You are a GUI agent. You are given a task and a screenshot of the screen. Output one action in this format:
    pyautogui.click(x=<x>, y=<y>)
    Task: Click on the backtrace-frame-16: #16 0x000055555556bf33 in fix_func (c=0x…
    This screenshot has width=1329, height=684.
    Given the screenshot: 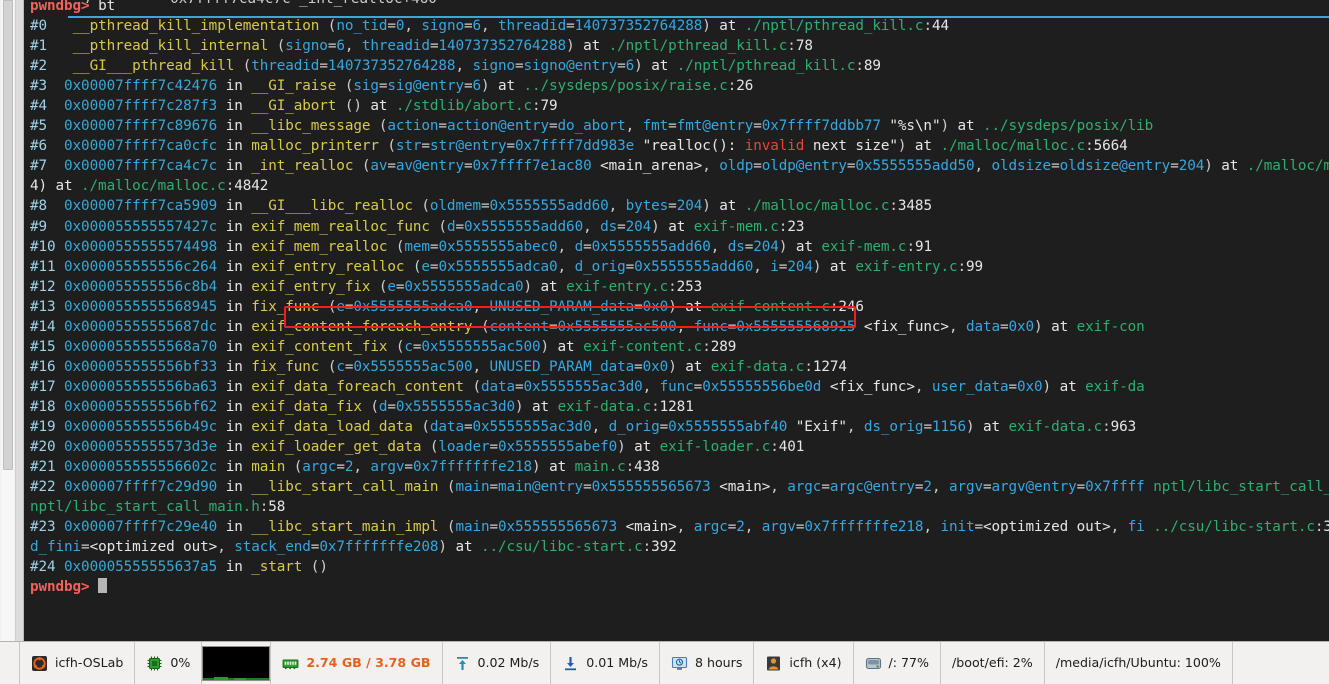 What is the action you would take?
    pyautogui.click(x=679, y=367)
    